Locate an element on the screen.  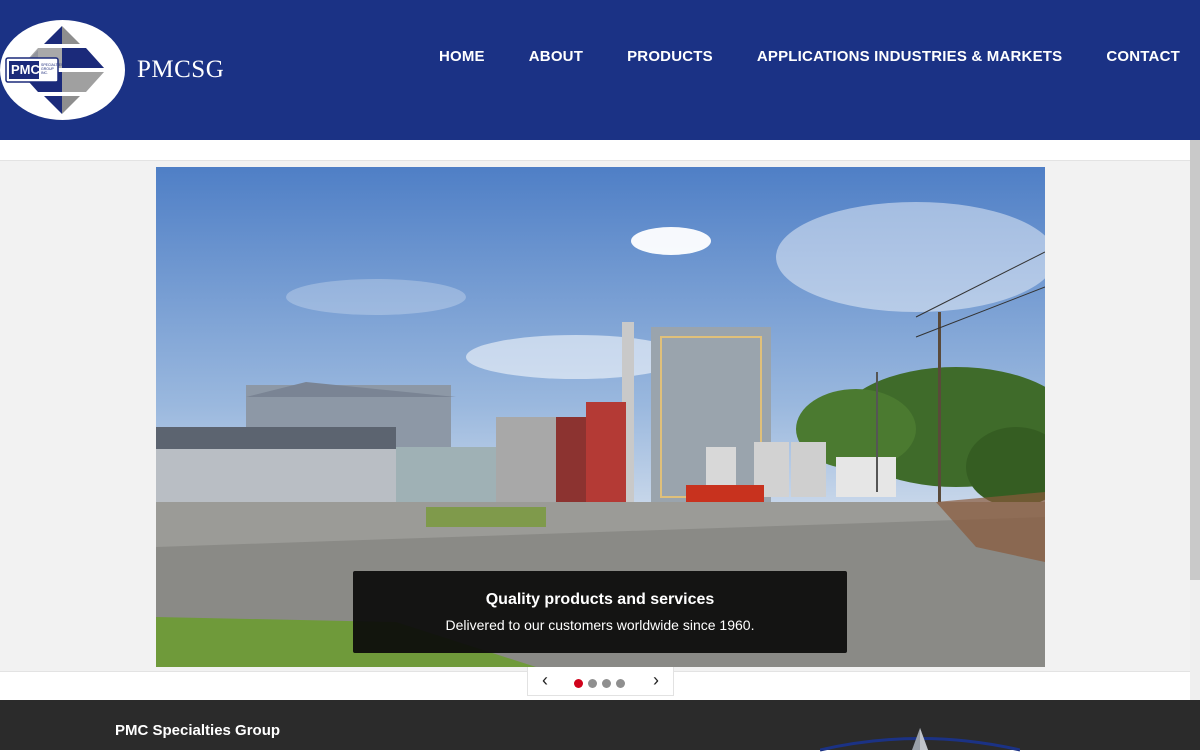
chevron-left-icon: ‹ is located at coordinates (545, 681).